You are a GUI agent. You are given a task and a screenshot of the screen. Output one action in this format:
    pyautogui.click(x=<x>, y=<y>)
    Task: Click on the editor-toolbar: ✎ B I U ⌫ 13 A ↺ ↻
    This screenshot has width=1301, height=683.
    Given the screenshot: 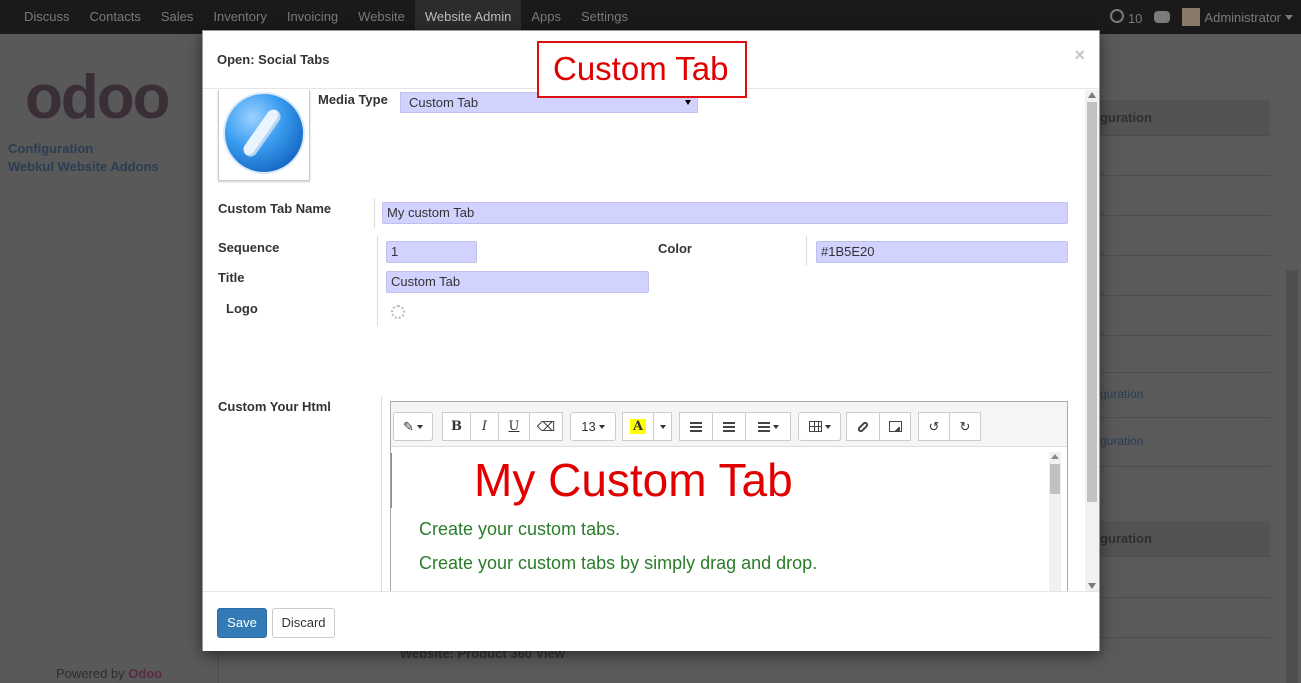 What is the action you would take?
    pyautogui.click(x=729, y=424)
    